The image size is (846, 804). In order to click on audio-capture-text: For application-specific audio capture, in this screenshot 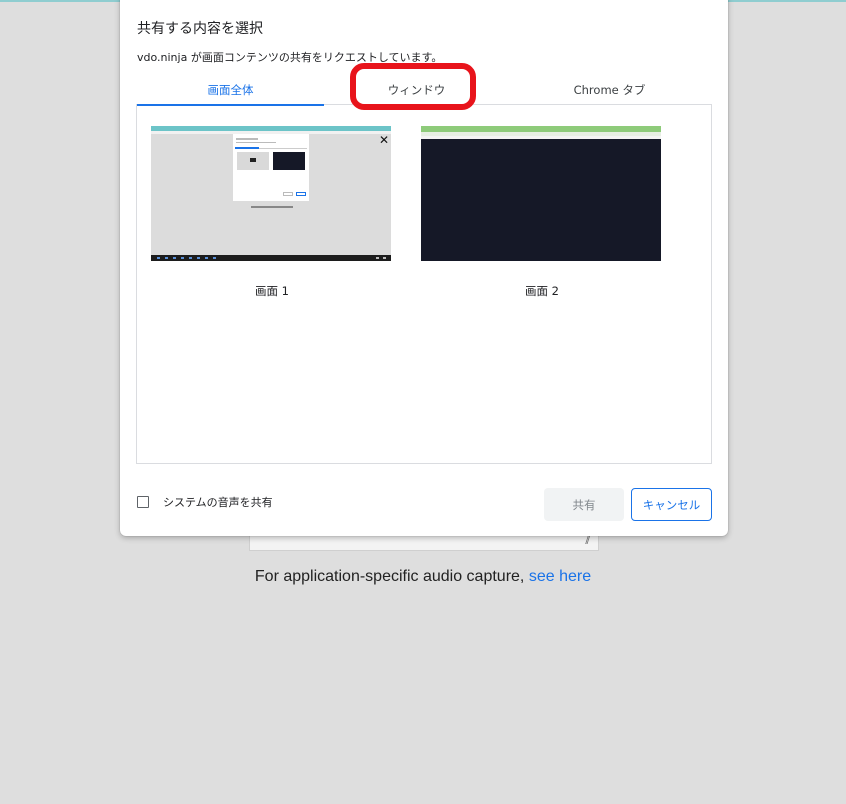, I will do `click(389, 576)`.